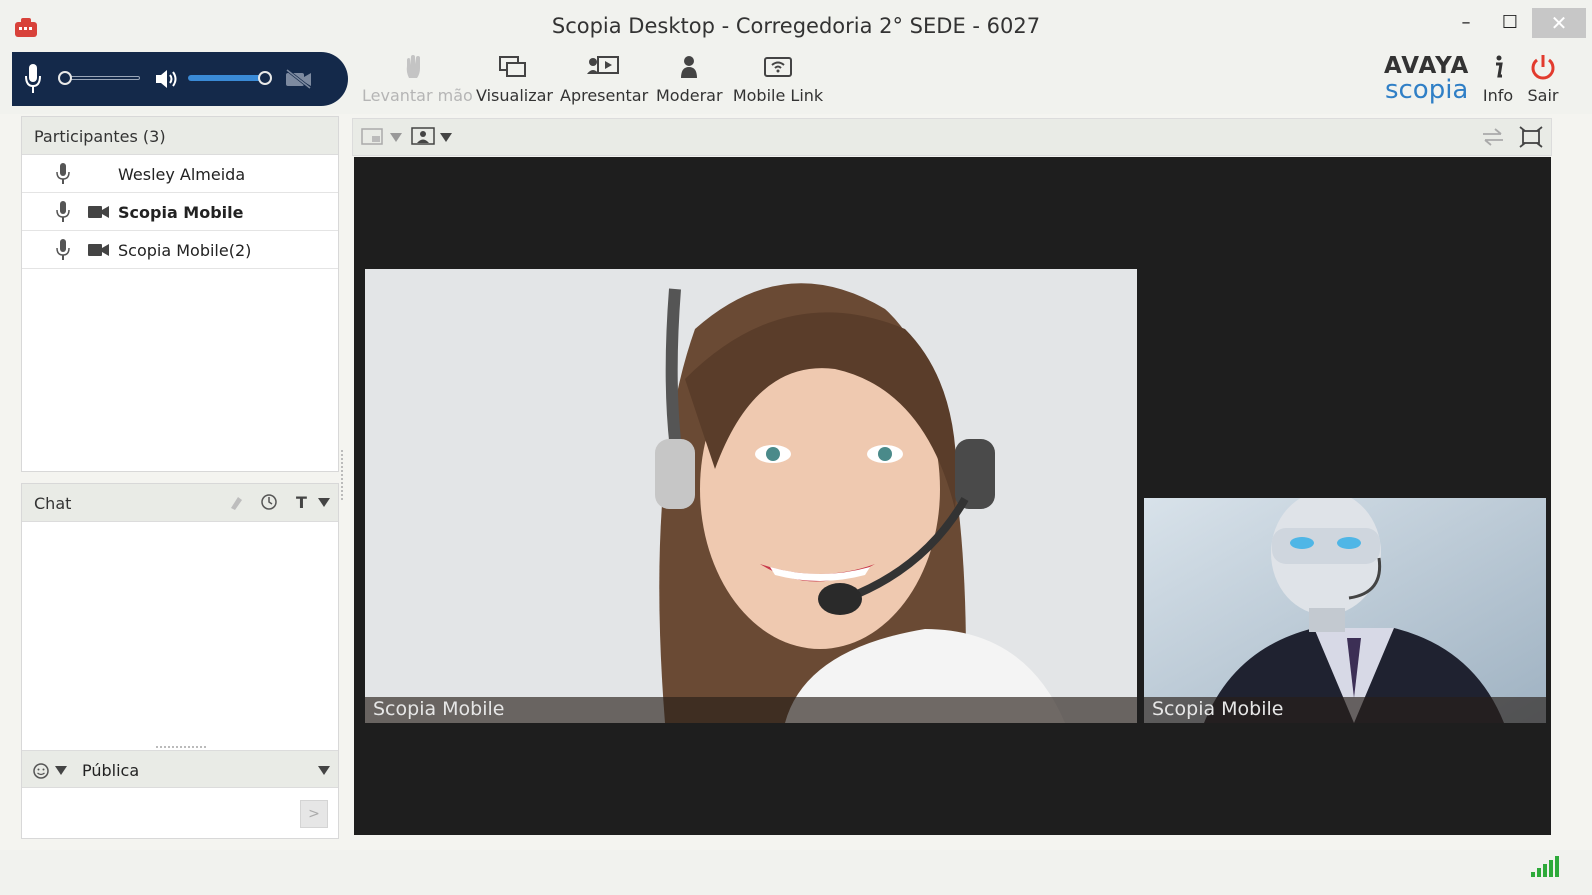 This screenshot has width=1592, height=895. Describe the element at coordinates (604, 79) in the screenshot. I see `present-button: Apresentar` at that location.